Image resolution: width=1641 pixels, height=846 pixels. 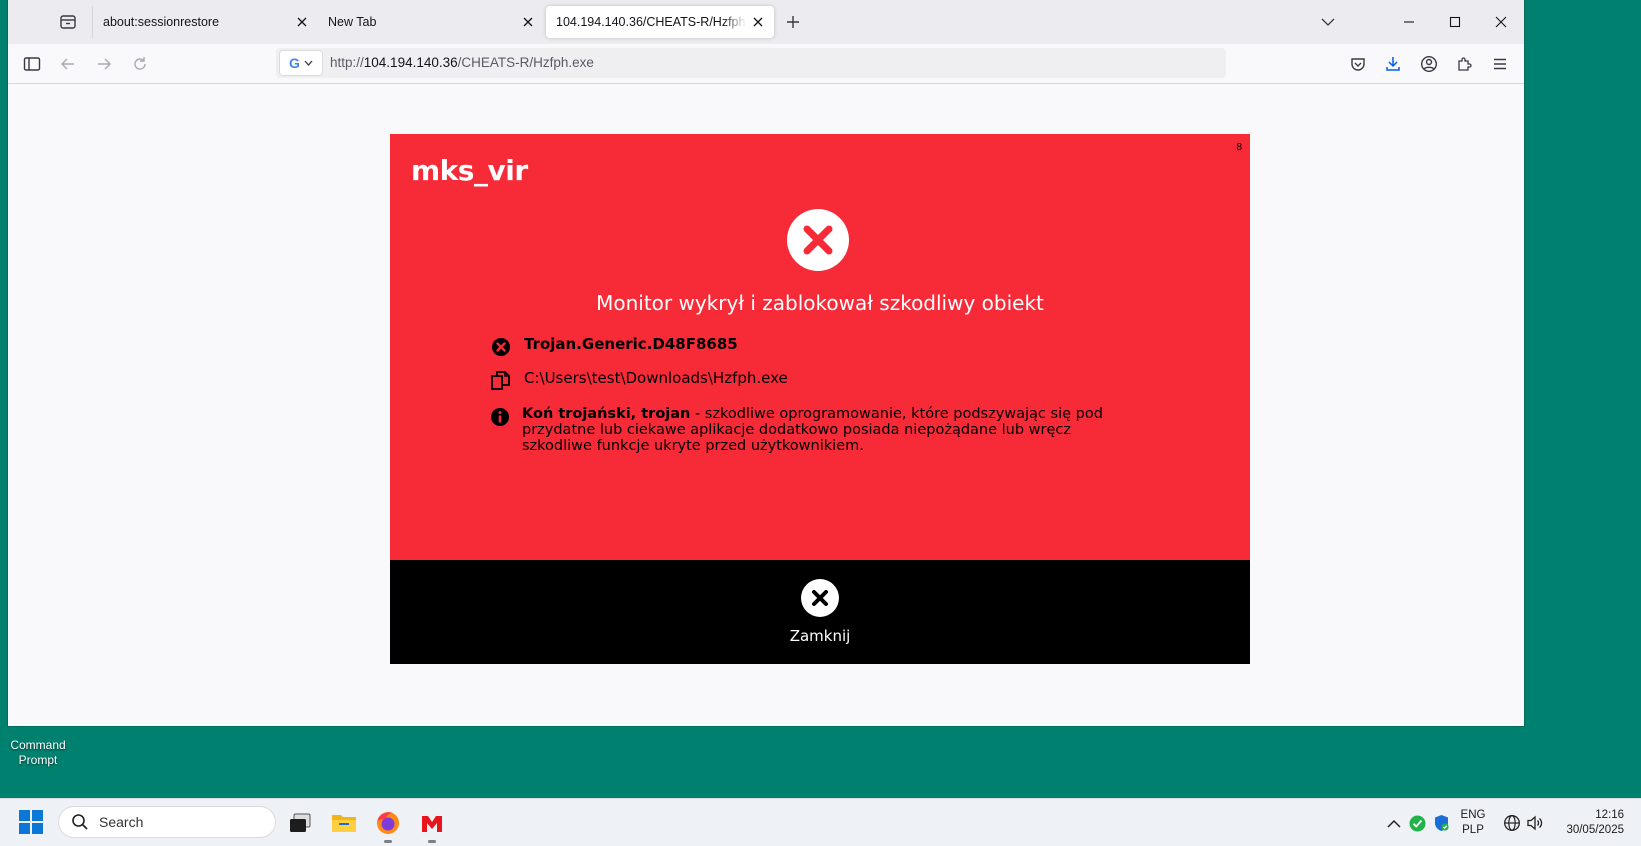 I want to click on maximize-icon, so click(x=1455, y=22).